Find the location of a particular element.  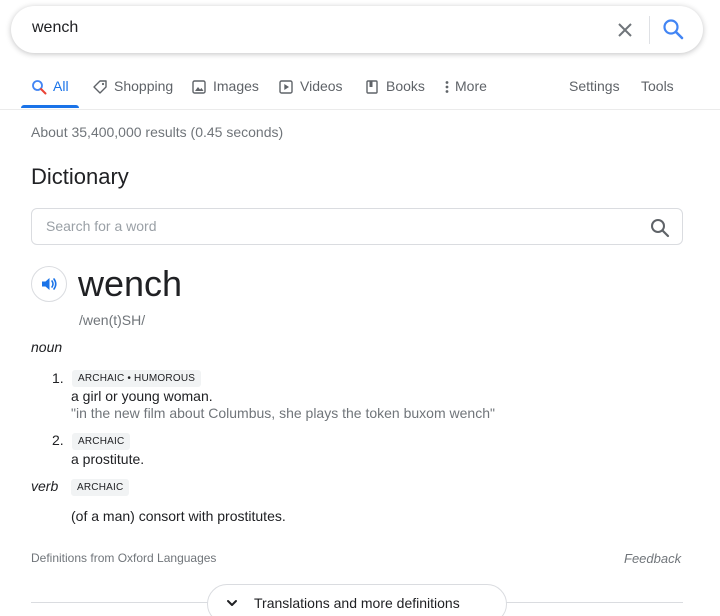

dictionary-search-box is located at coordinates (357, 226).